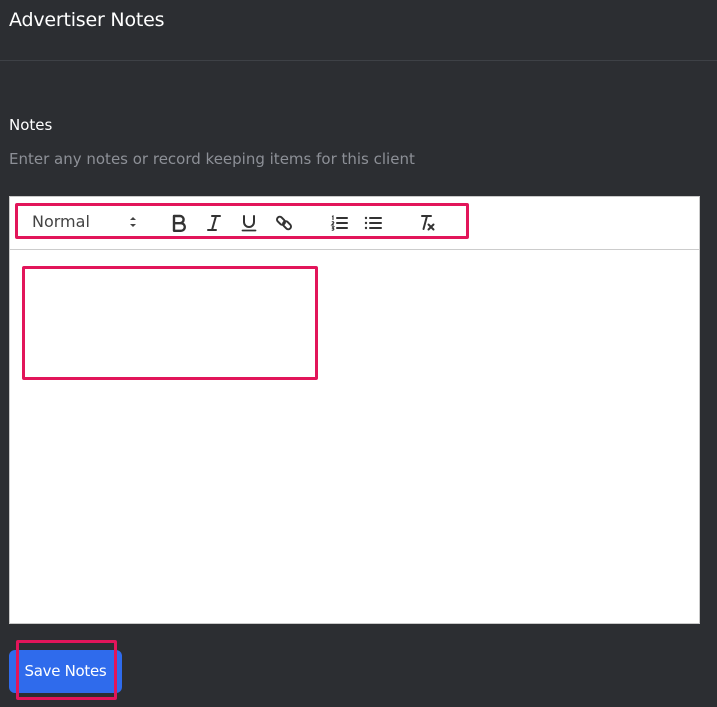 The image size is (717, 707). What do you see at coordinates (170, 323) in the screenshot?
I see `content-highlight-box` at bounding box center [170, 323].